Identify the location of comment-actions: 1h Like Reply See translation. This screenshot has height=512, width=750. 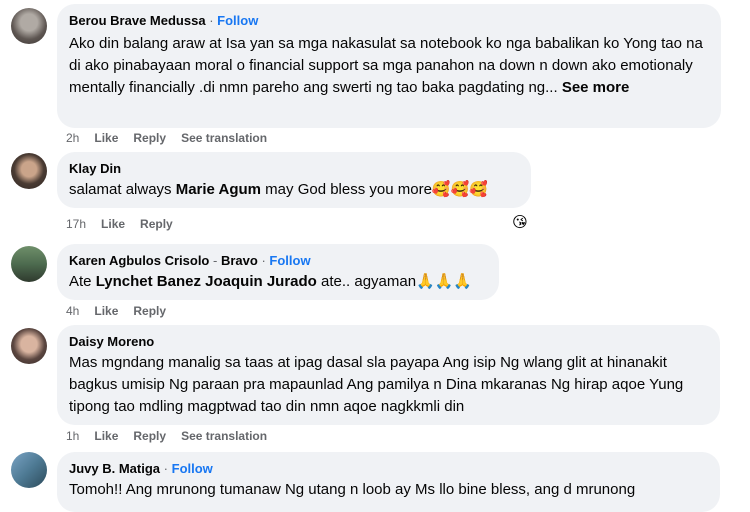
(174, 436).